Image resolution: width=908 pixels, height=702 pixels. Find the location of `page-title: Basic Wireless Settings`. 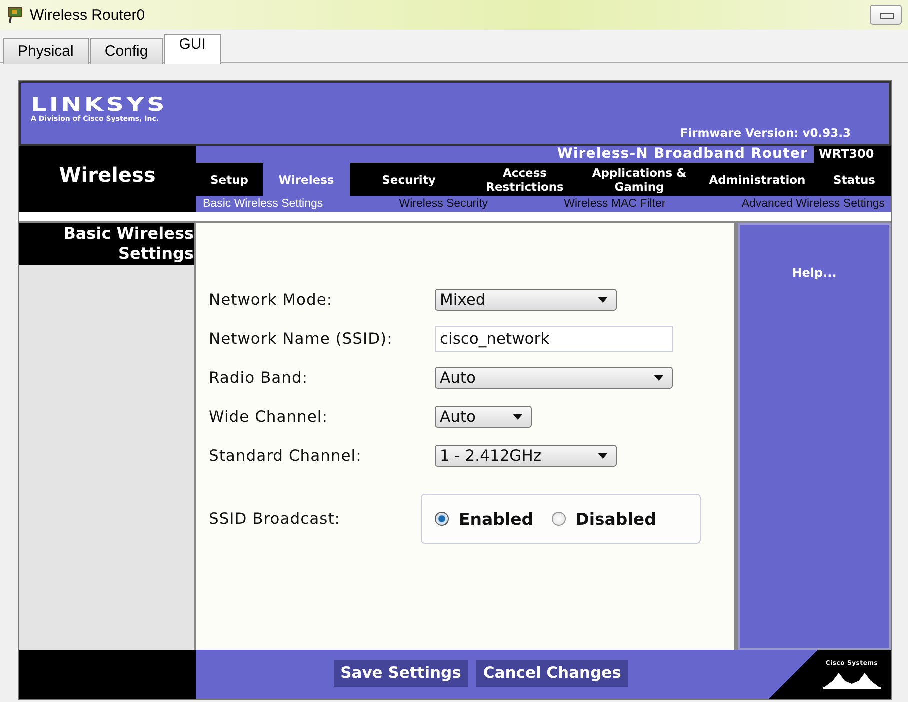

page-title: Basic Wireless Settings is located at coordinates (106, 244).